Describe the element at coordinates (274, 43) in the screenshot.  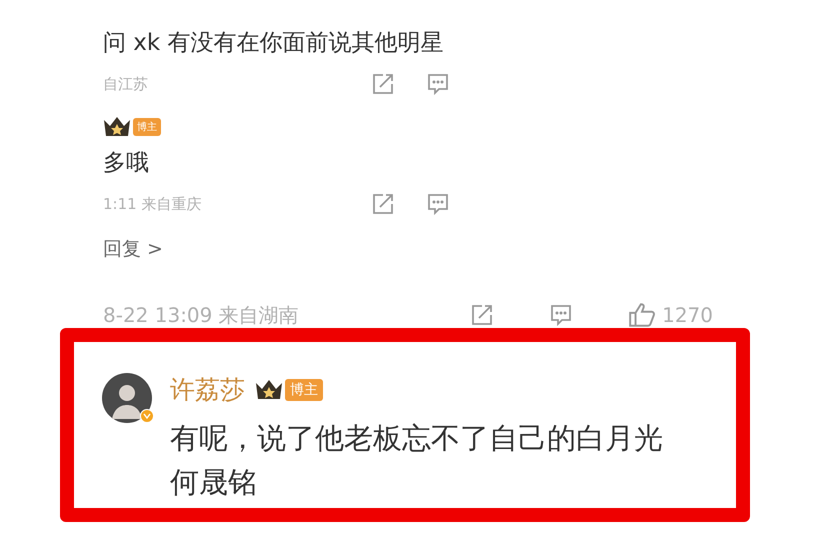
I see `comment-text: 问 xk 有没有在你面前说其他明星` at that location.